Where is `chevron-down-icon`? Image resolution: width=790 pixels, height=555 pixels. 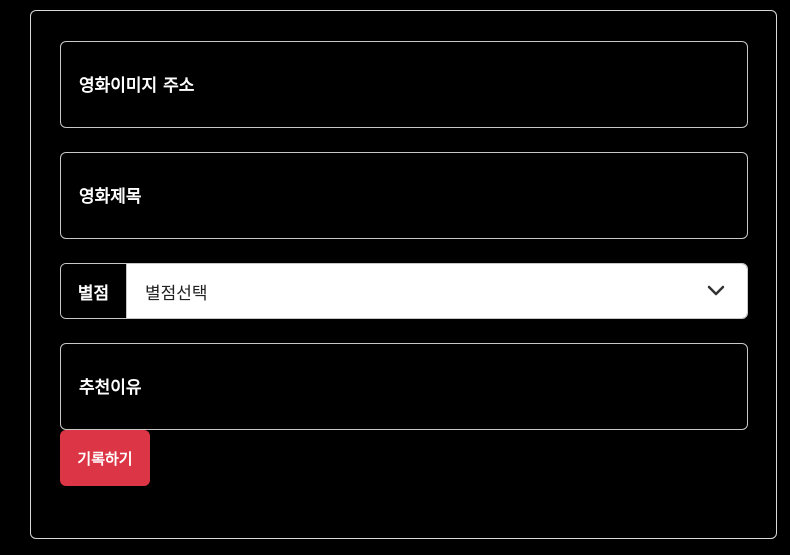
chevron-down-icon is located at coordinates (716, 290).